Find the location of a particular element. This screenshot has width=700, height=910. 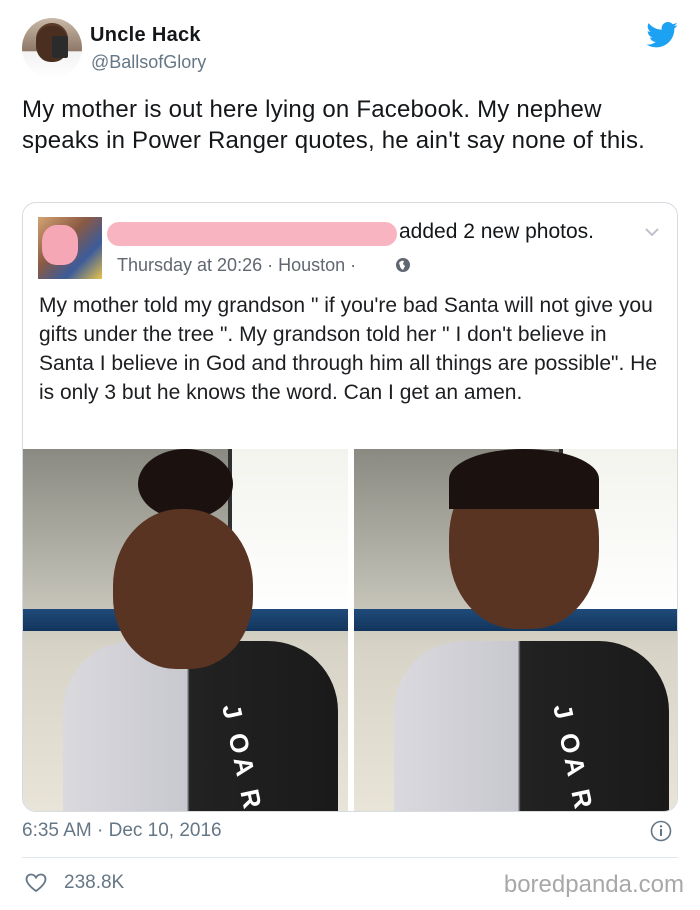

chevron-down-icon is located at coordinates (652, 232).